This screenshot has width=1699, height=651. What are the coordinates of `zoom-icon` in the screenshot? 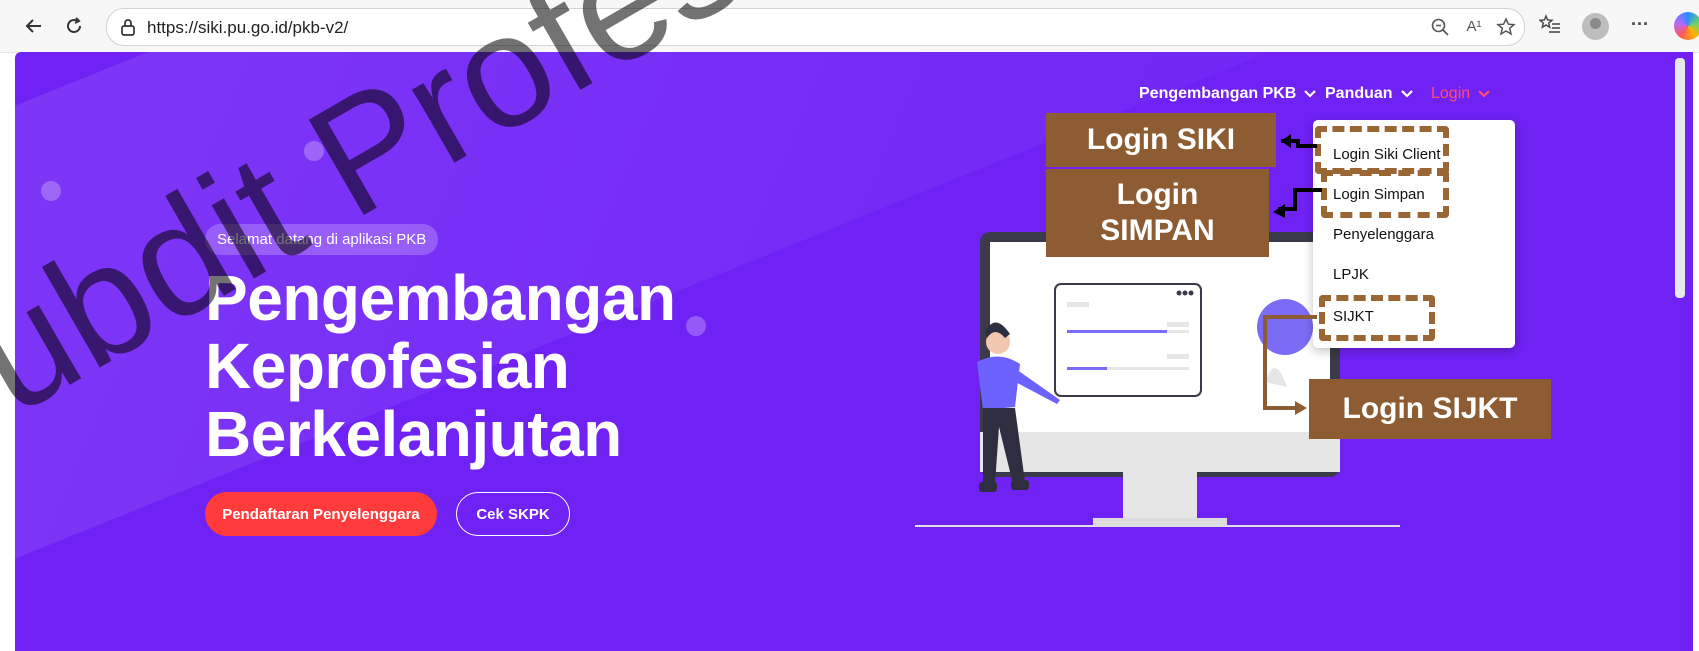 It's located at (1440, 27).